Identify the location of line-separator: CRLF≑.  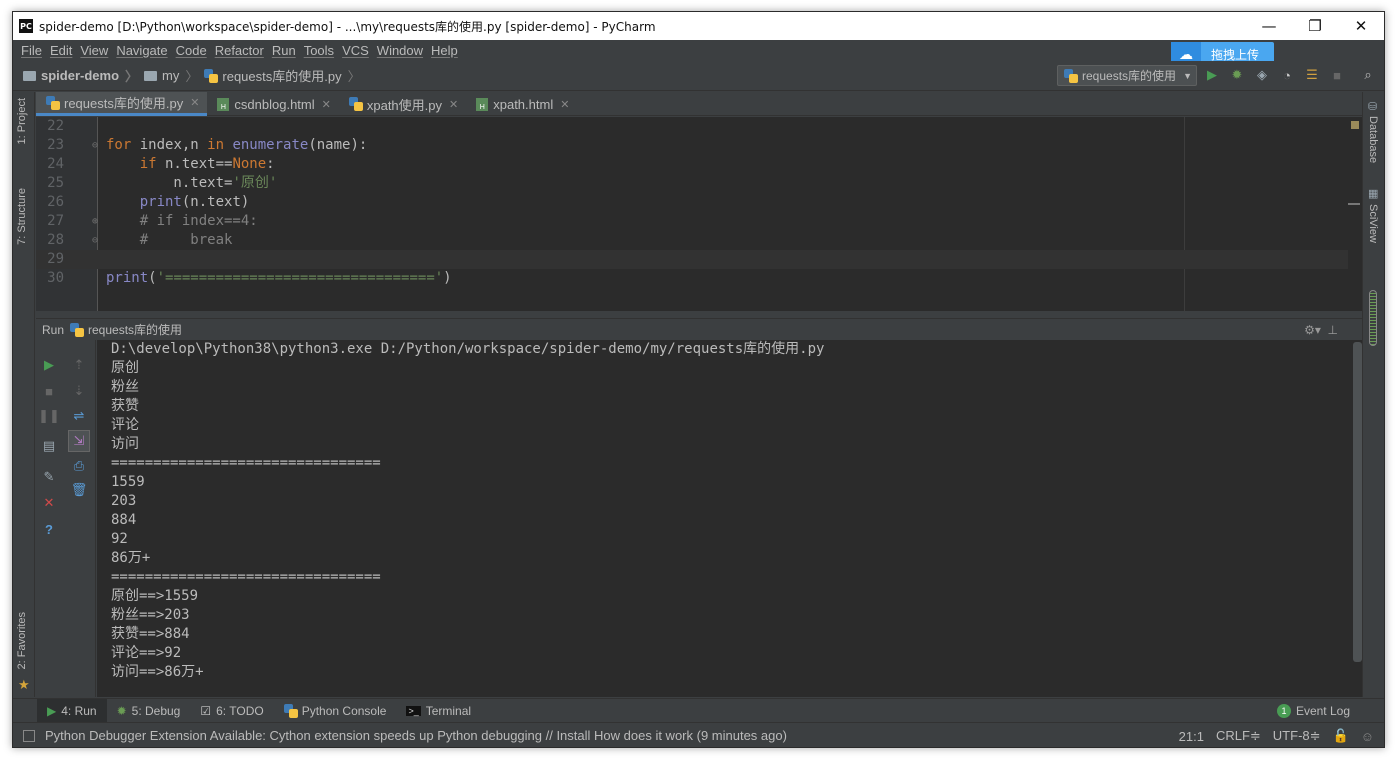
(1238, 736).